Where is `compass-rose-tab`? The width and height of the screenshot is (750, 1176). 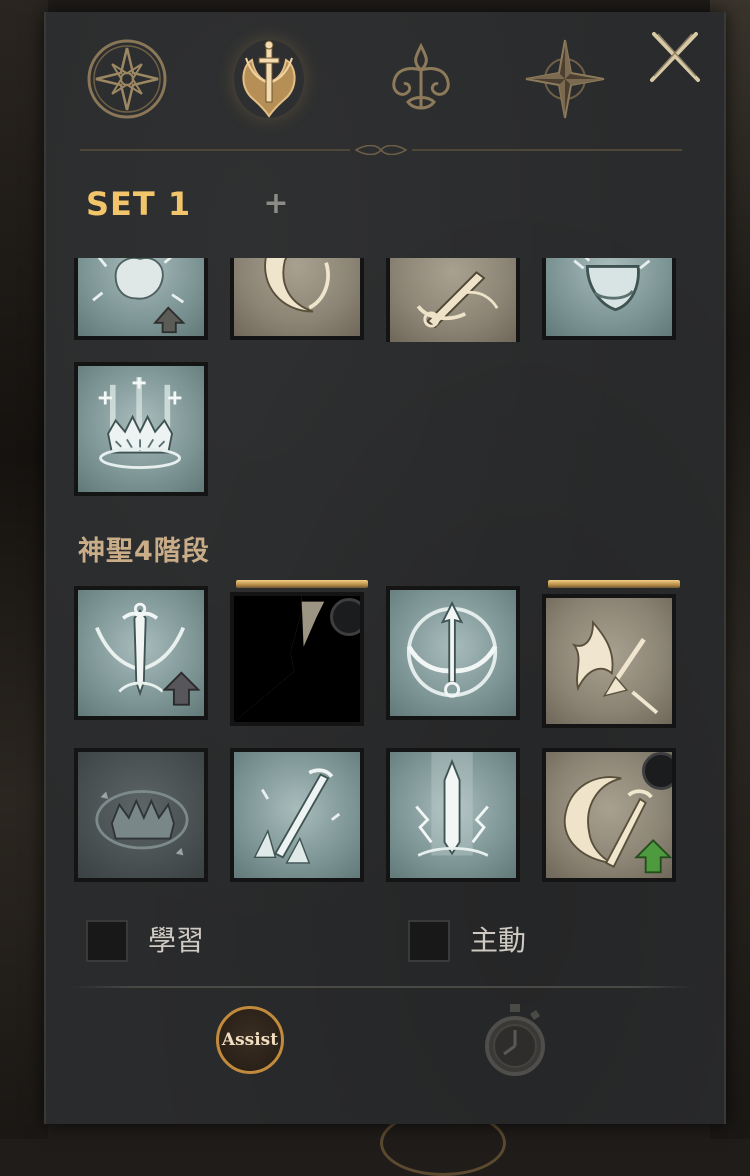 compass-rose-tab is located at coordinates (565, 79).